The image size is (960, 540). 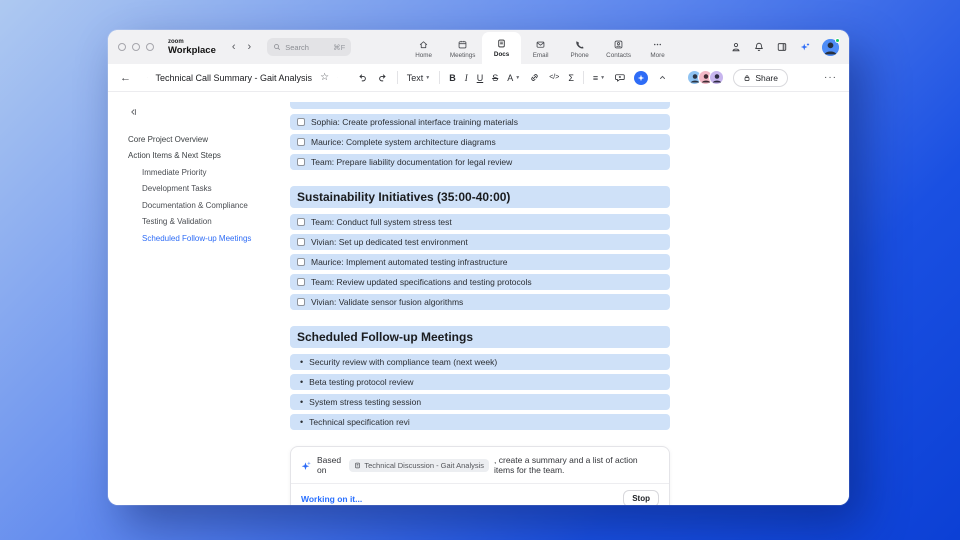 I want to click on history-back-button: ‹, so click(x=234, y=47).